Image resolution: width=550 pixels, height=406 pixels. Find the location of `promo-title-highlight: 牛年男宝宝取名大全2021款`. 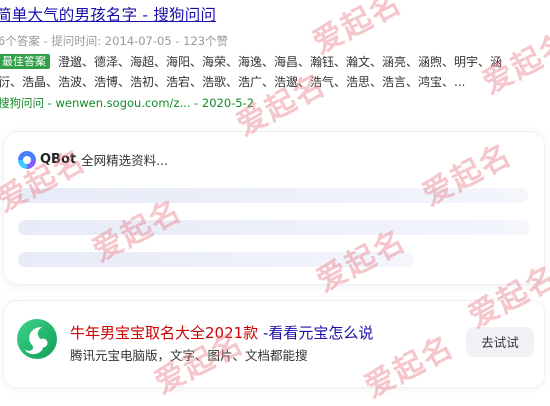

promo-title-highlight: 牛年男宝宝取名大全2021款 is located at coordinates (164, 333).